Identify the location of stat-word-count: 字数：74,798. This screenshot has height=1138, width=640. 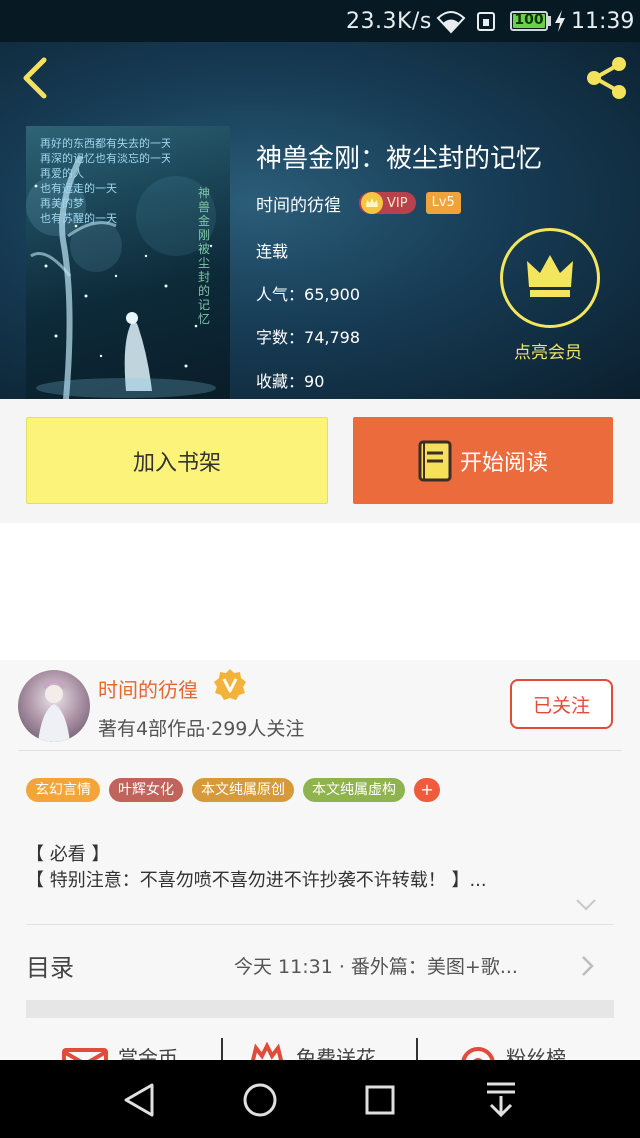
(308, 337).